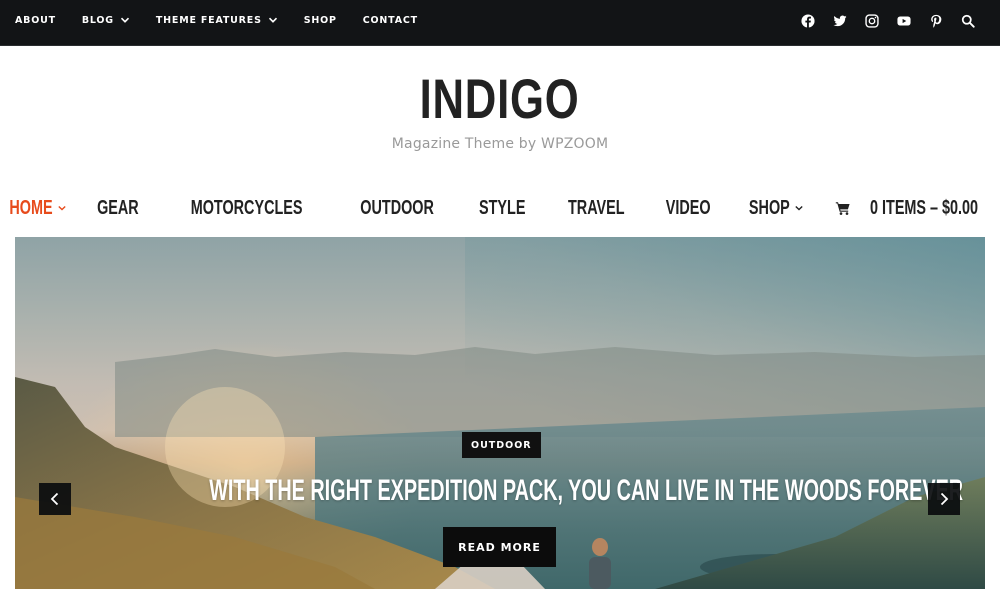  I want to click on top-nav-label: THEME FEATURES, so click(208, 20).